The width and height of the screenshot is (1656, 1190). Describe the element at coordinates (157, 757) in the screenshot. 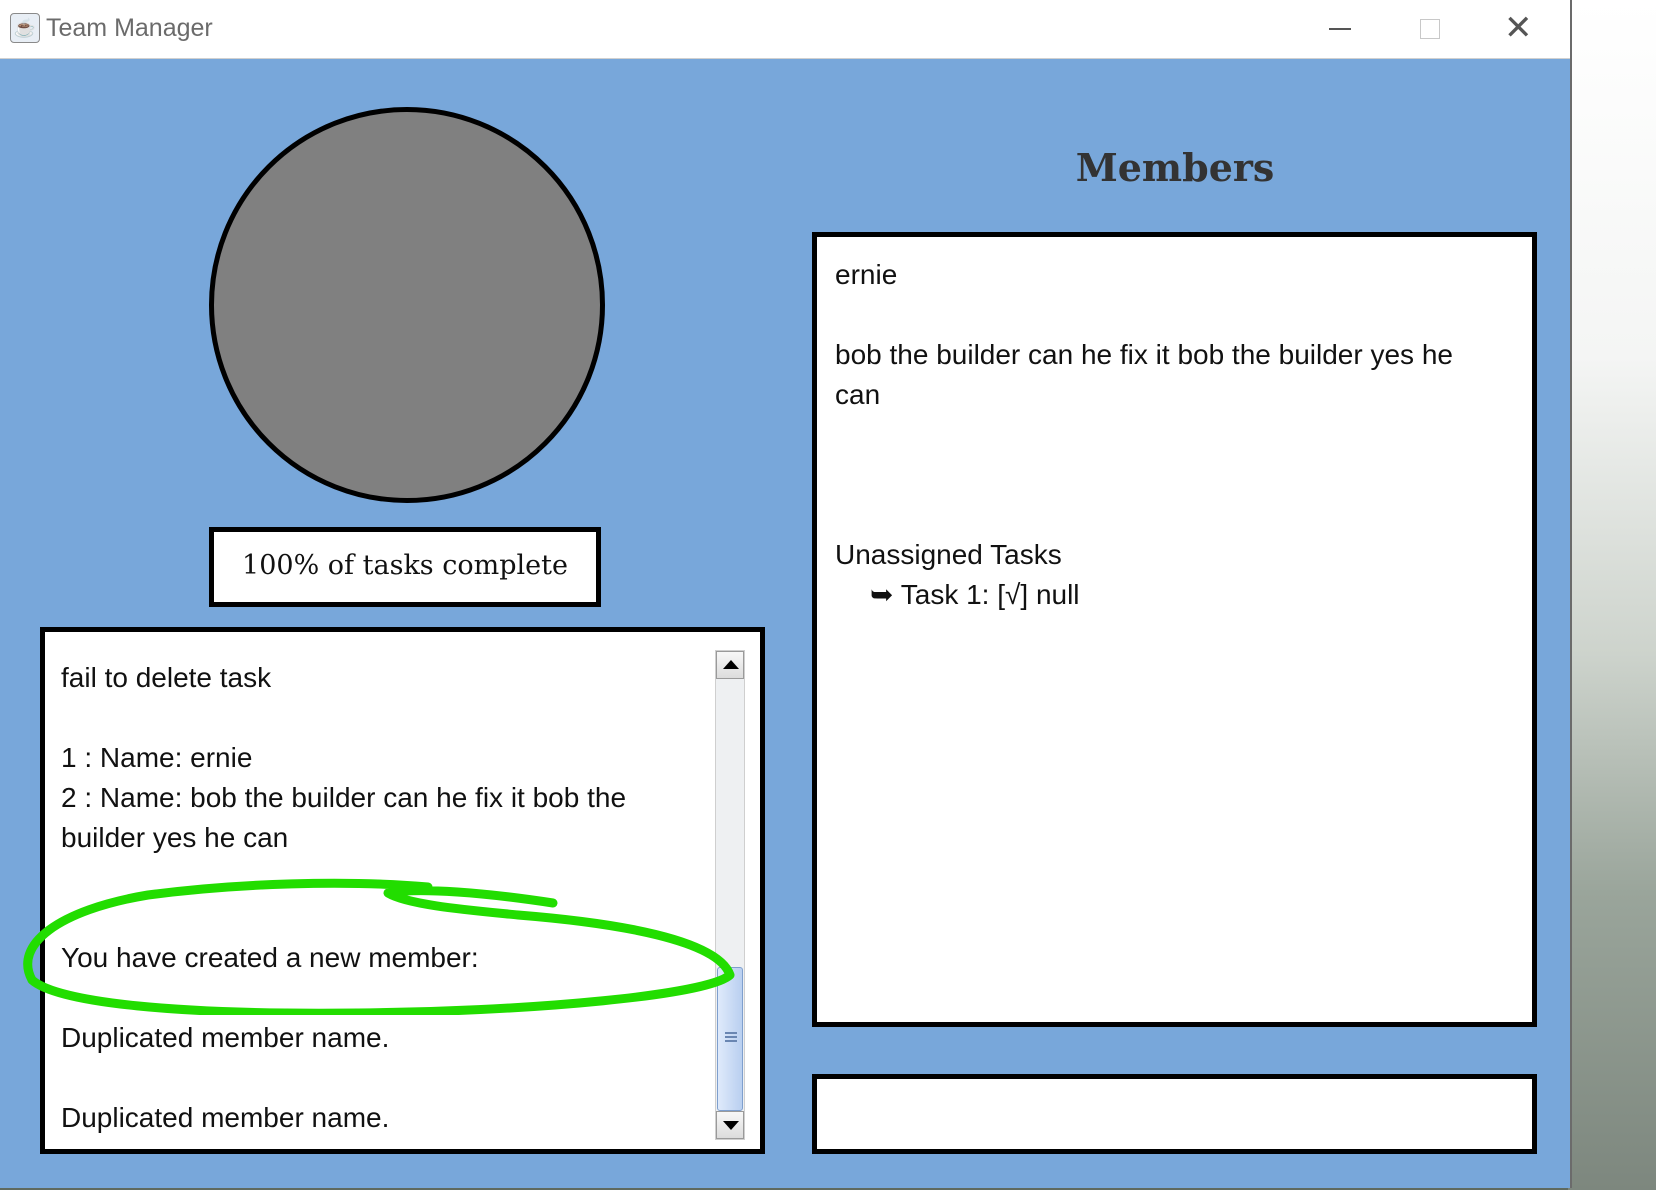

I see `log-line: 1 : Name: ernie` at that location.